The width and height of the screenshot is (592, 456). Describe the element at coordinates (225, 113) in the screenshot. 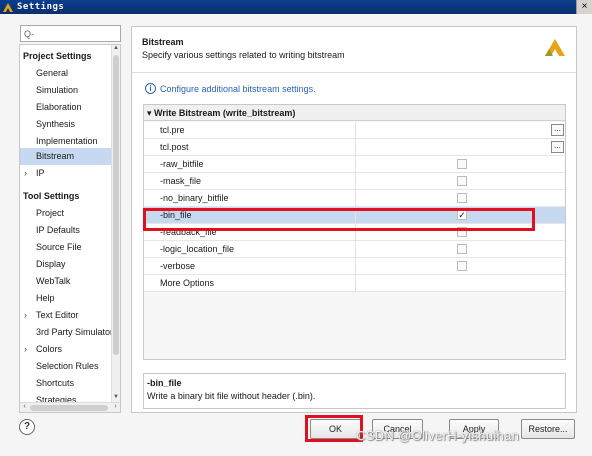

I see `option-group-label: Write Bitstream (write_bitstream)` at that location.